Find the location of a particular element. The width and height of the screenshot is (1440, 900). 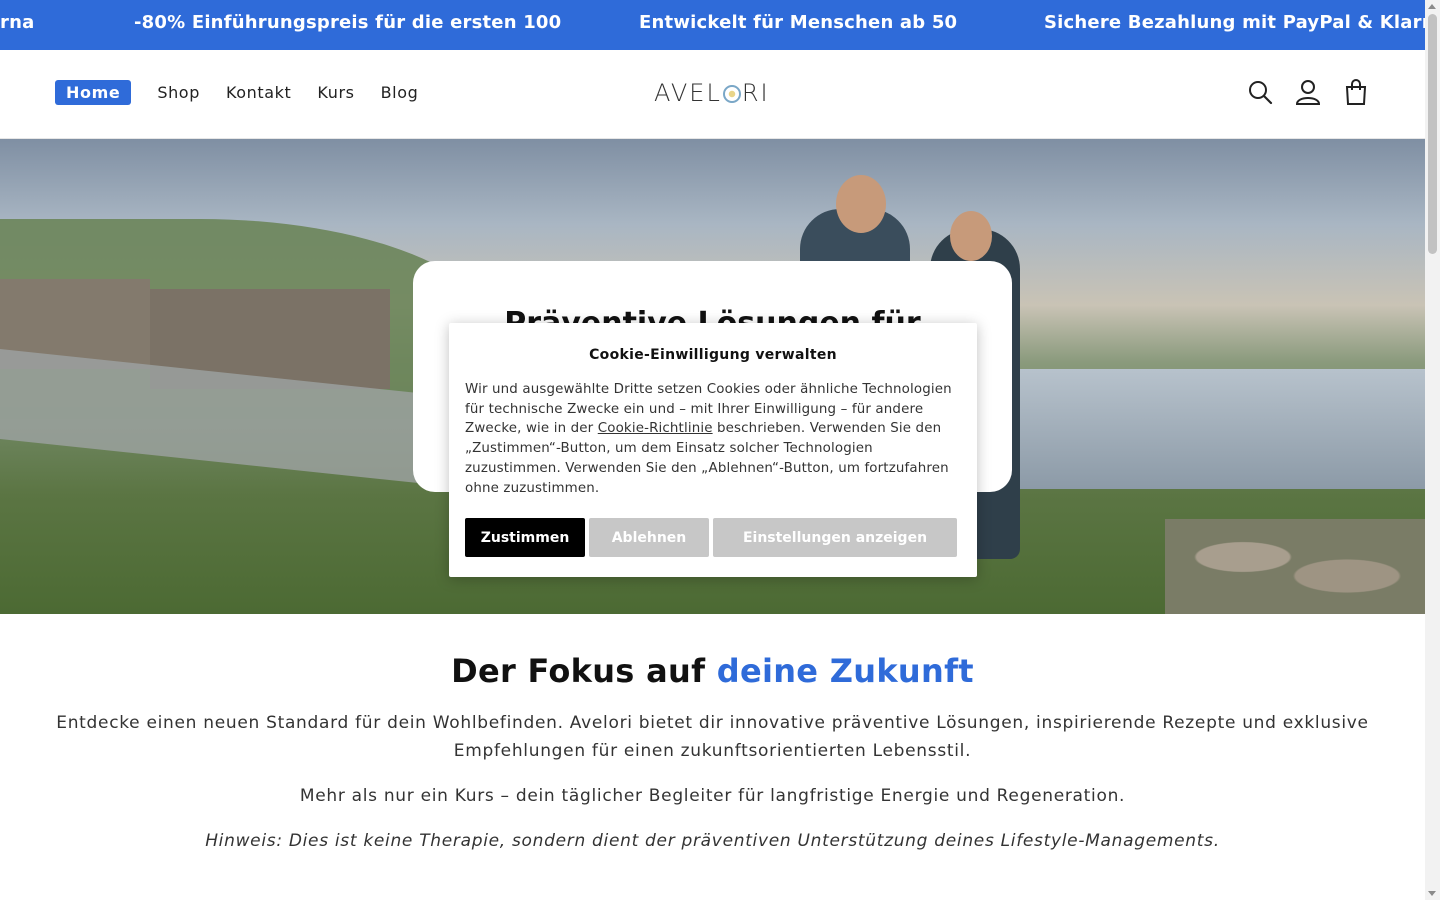

hero-runner-man-head is located at coordinates (861, 204).